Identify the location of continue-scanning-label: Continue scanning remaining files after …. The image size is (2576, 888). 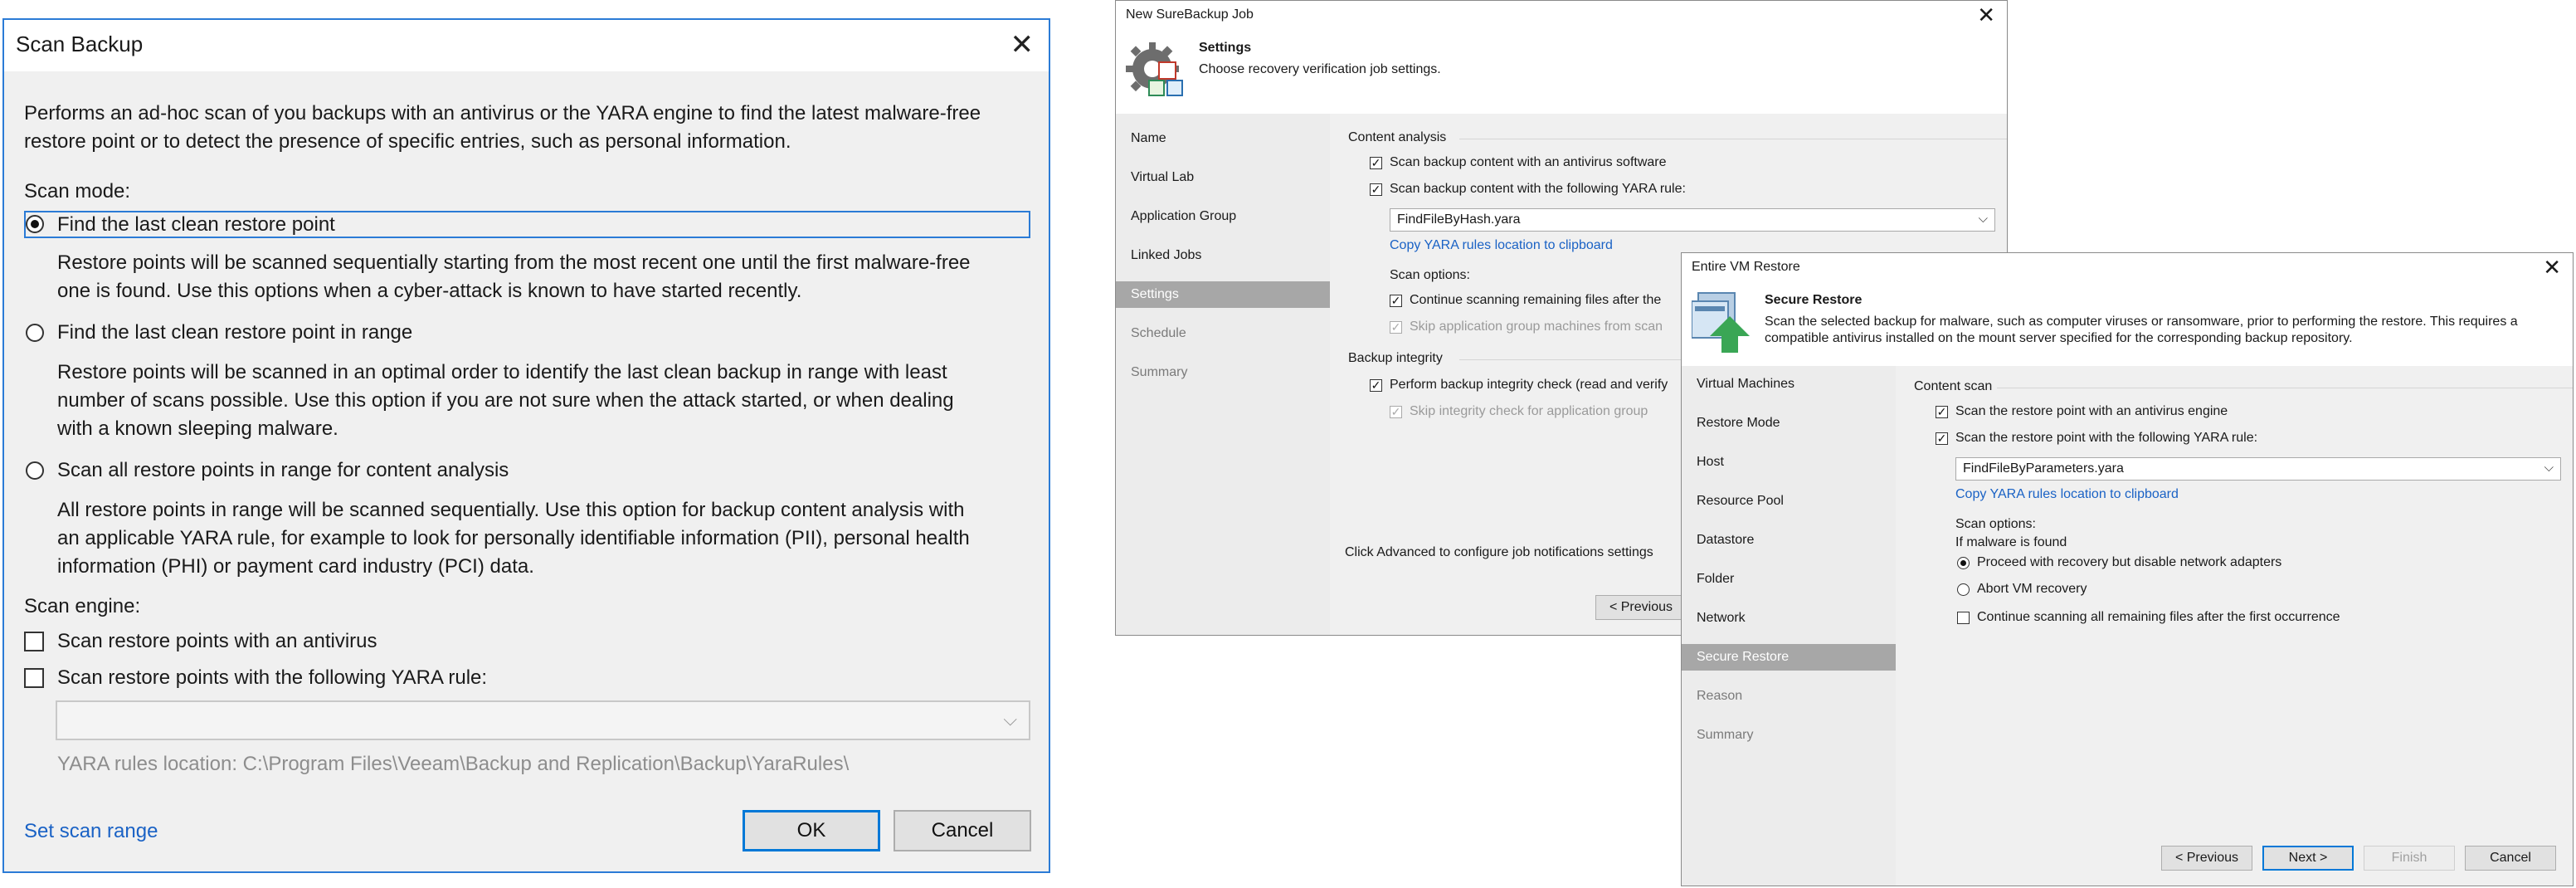
(1535, 300).